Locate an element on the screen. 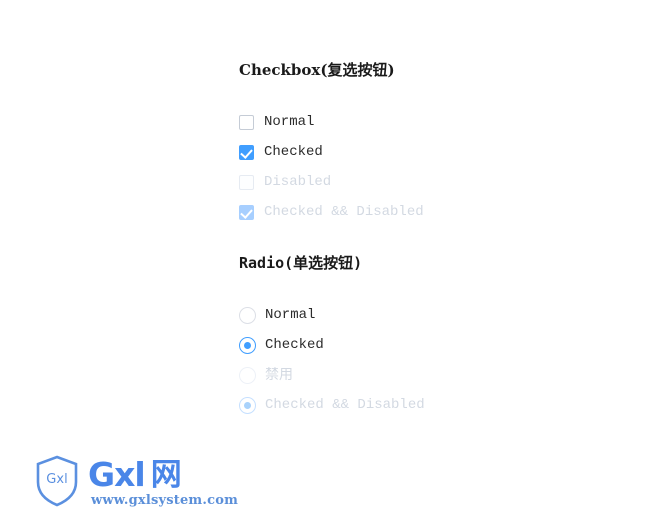 Image resolution: width=650 pixels, height=510 pixels. shield-icon: Gxl is located at coordinates (57, 481).